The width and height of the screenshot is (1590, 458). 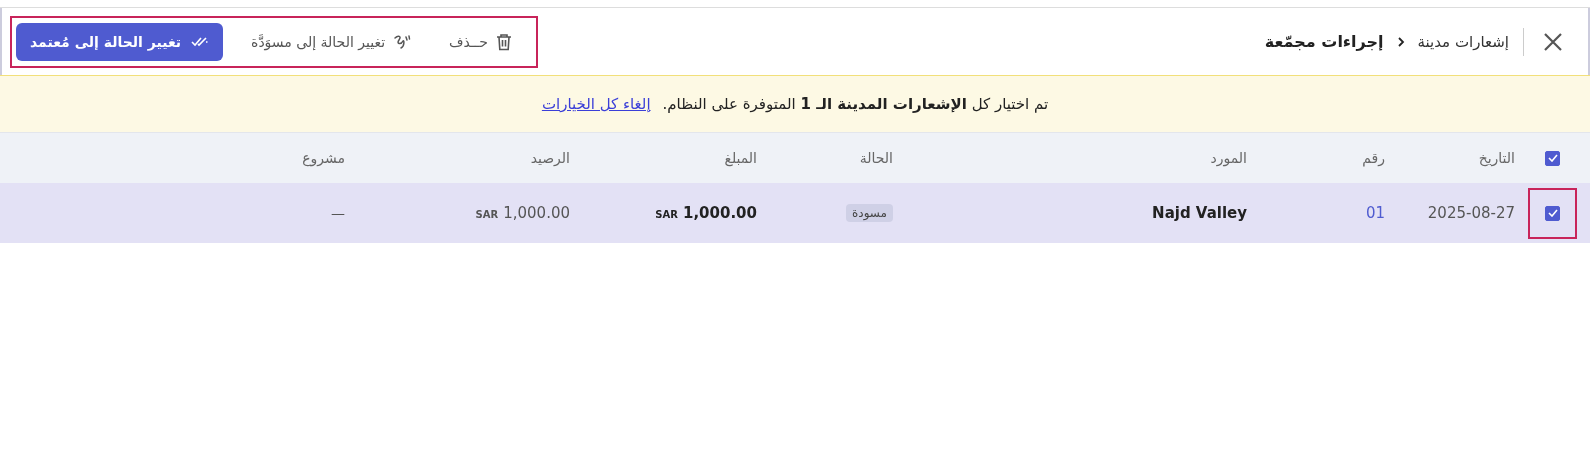 I want to click on breadcrumb-link: إشعارات مدينة, so click(x=1463, y=41).